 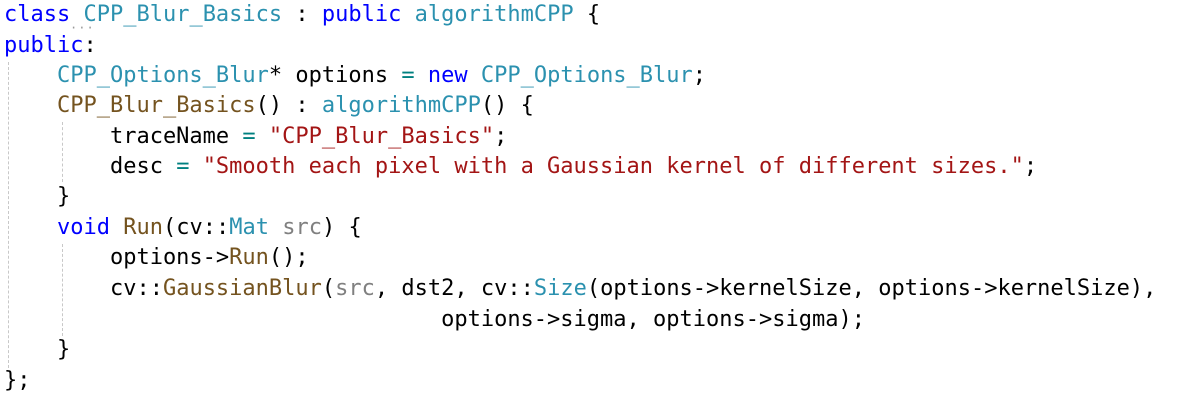 I want to click on code-token-text: desc, so click(x=90, y=166).